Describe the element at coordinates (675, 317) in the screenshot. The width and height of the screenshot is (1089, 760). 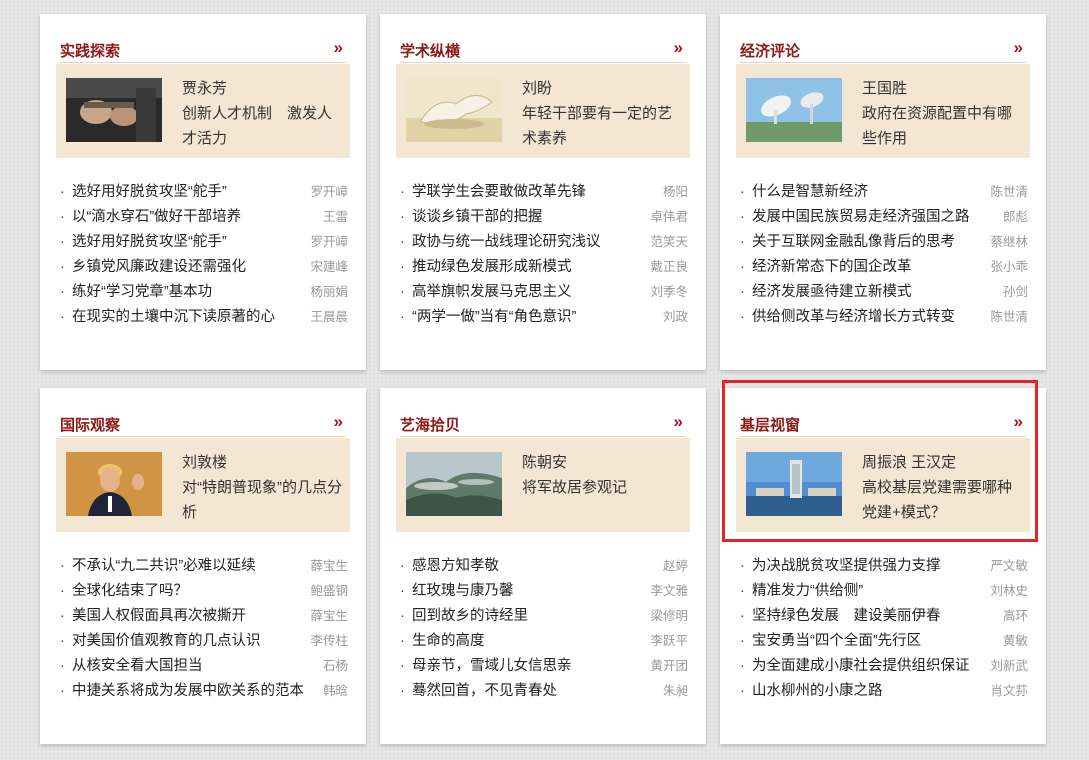
I see `article-author: 刘政` at that location.